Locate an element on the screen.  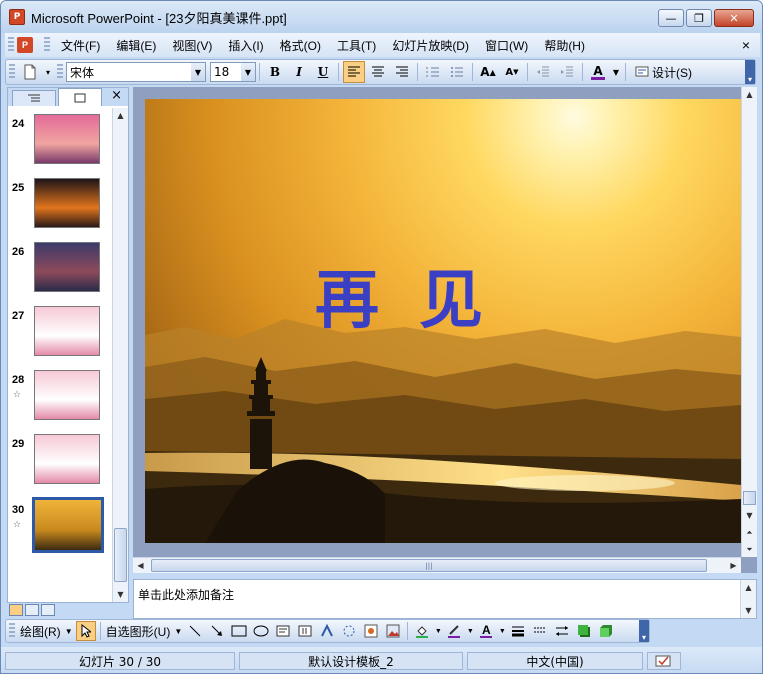
minimize-button: — is located at coordinates (671, 18).